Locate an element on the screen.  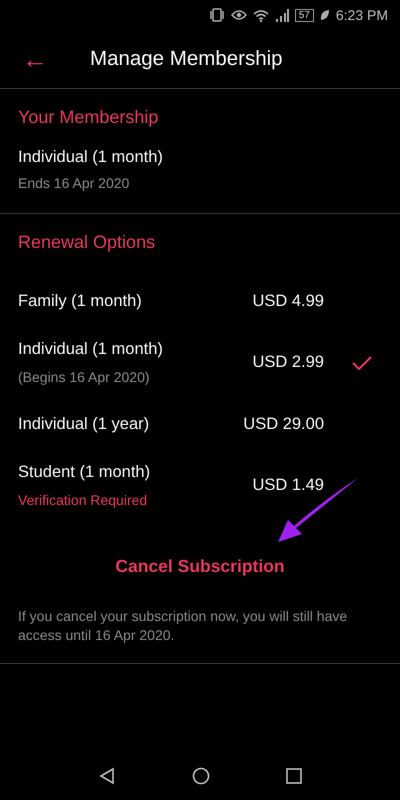
plan-name: Student (1 month) is located at coordinates (85, 472).